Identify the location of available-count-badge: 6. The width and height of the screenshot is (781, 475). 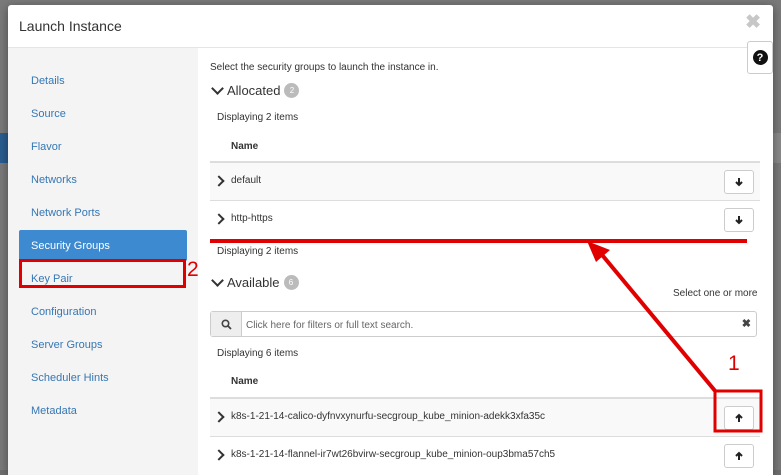
(291, 282).